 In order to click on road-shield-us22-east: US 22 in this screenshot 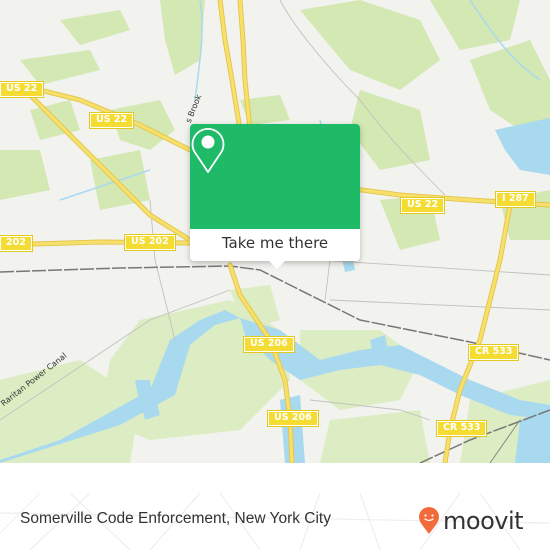, I will do `click(422, 205)`.